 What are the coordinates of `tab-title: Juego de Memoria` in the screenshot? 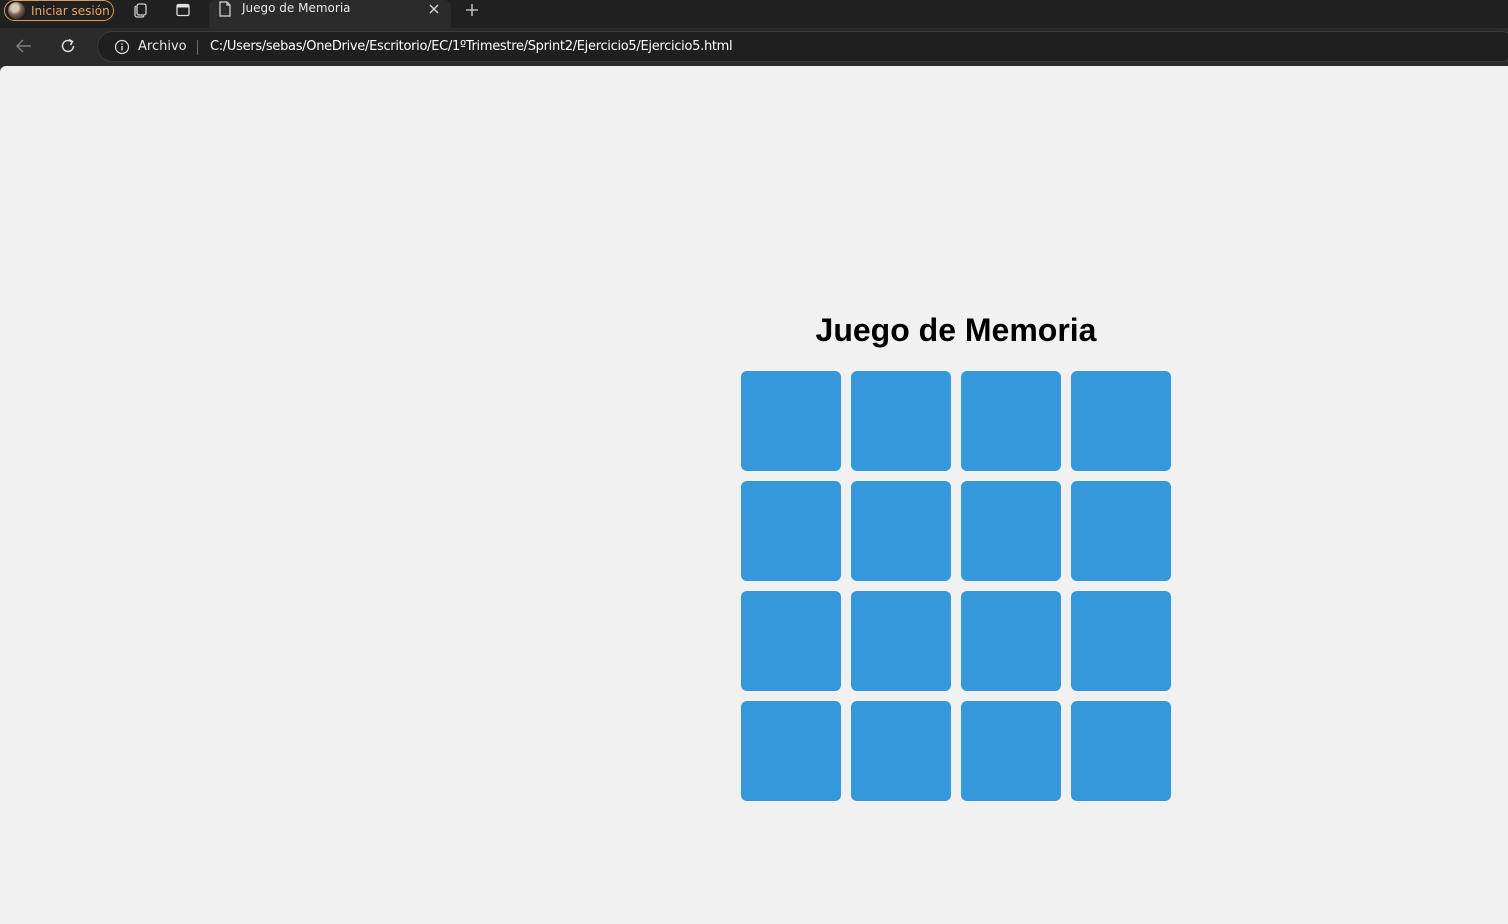 It's located at (296, 8).